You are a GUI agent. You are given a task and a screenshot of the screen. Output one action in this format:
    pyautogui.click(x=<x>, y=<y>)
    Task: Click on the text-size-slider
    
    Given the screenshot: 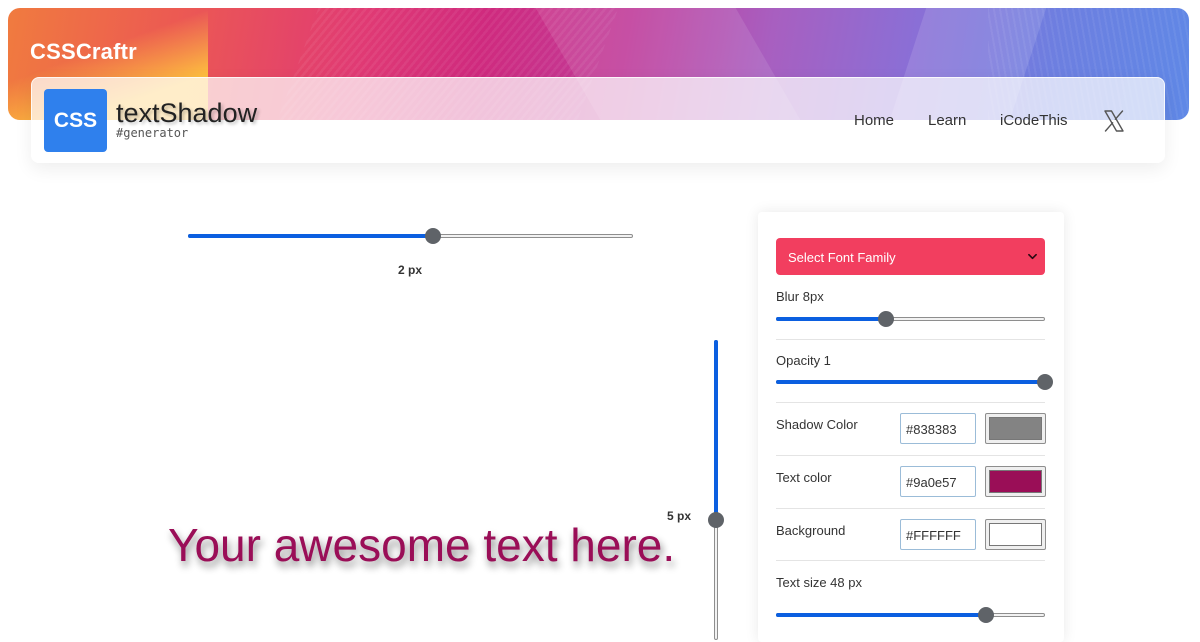 What is the action you would take?
    pyautogui.click(x=910, y=615)
    